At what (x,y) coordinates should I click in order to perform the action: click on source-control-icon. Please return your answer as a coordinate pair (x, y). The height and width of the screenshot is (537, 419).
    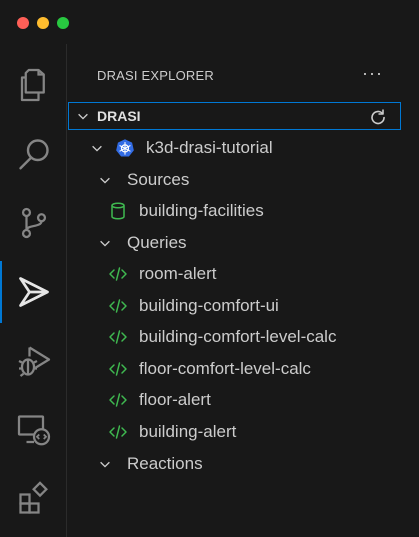
    Looking at the image, I should click on (33, 223).